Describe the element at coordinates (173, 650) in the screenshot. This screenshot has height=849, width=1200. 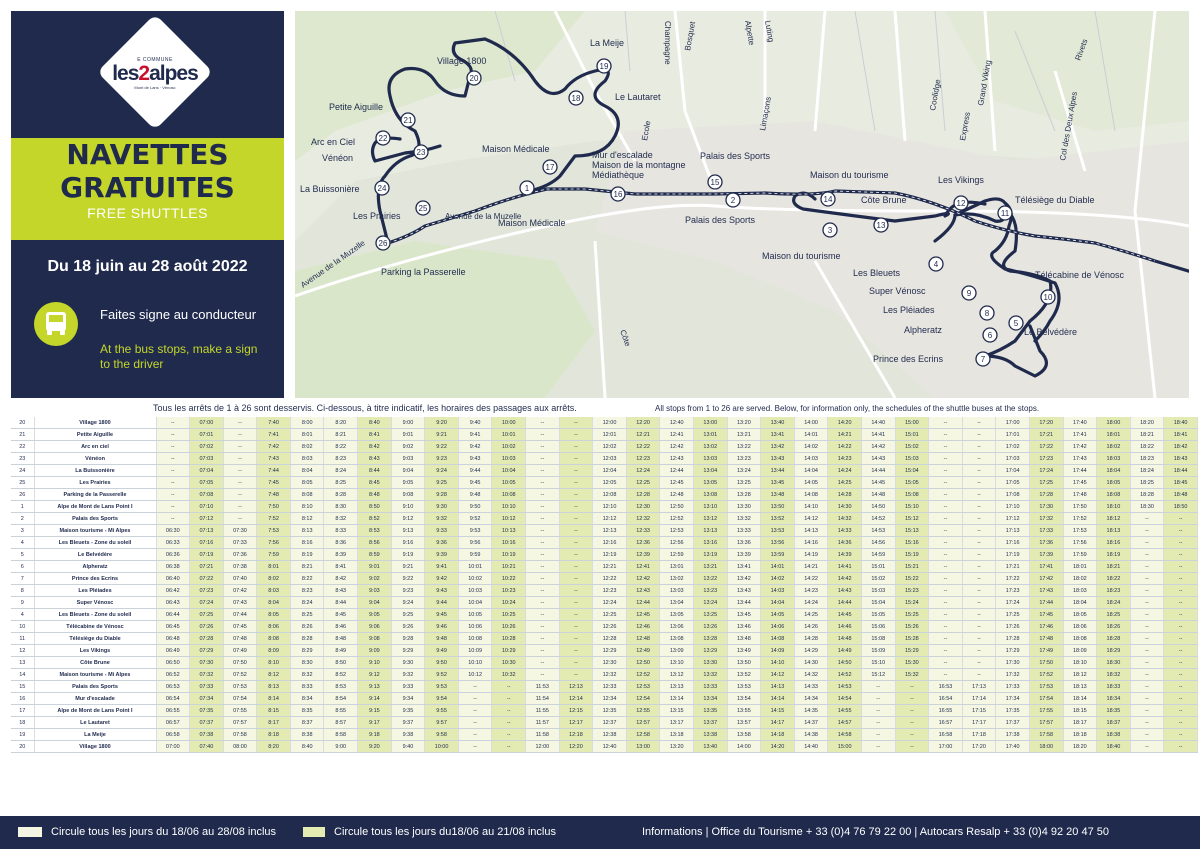
I see `time-cell: 06:49` at that location.